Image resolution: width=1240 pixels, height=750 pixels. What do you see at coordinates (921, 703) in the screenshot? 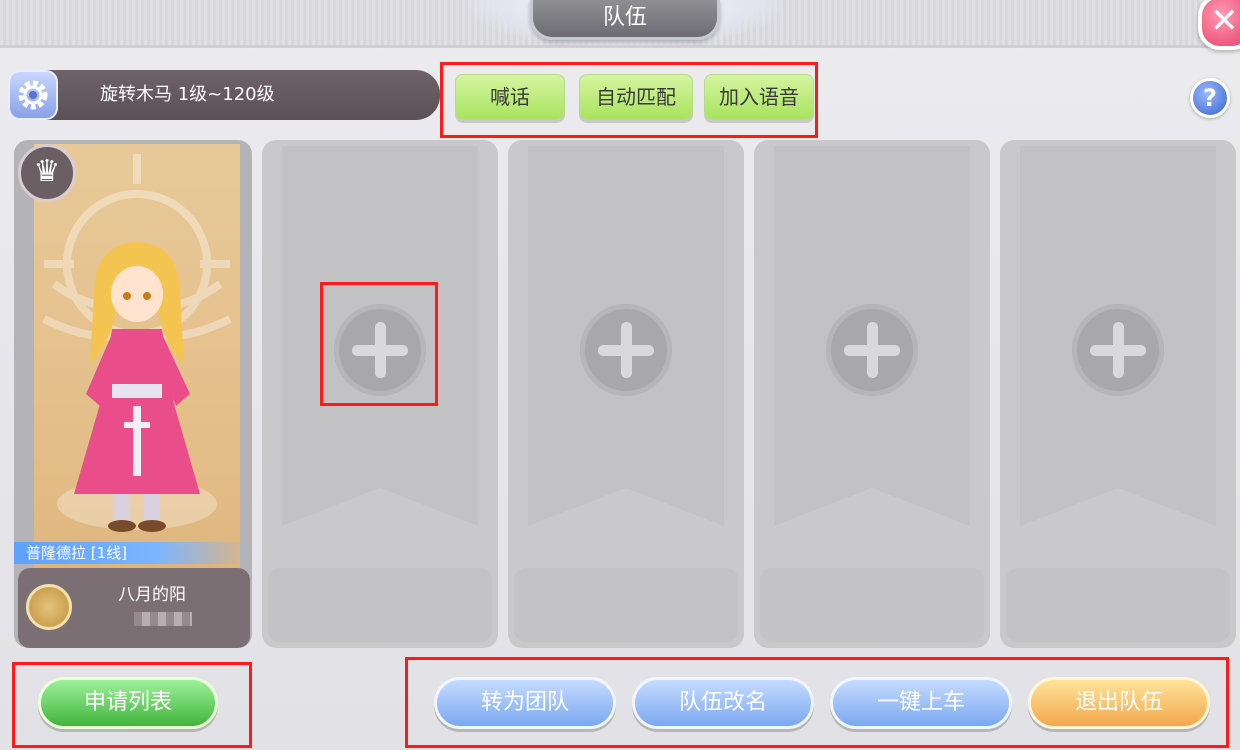
I see `one-click-board-button: 一键上车` at bounding box center [921, 703].